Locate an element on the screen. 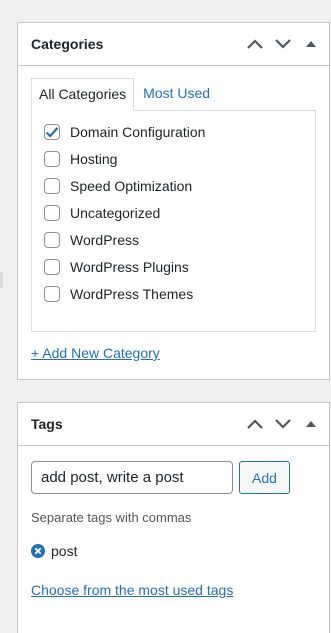 The image size is (331, 633). tags-handle-actions is located at coordinates (283, 424).